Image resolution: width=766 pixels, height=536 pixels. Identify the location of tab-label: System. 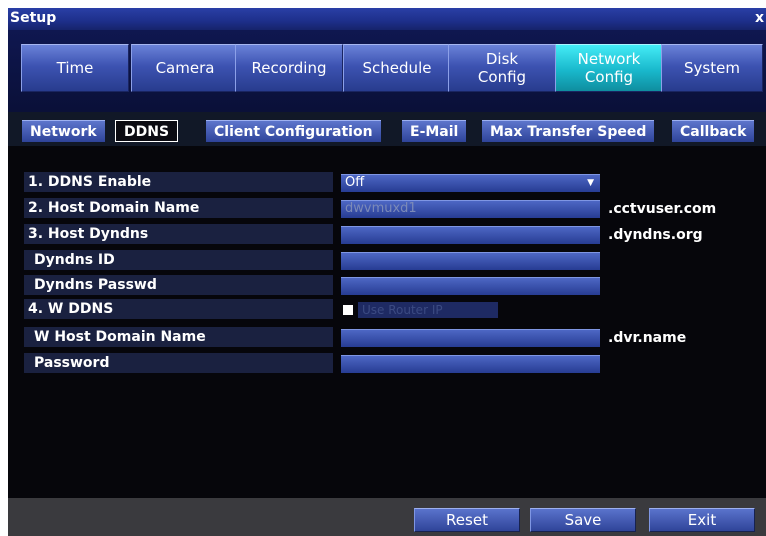
(712, 68).